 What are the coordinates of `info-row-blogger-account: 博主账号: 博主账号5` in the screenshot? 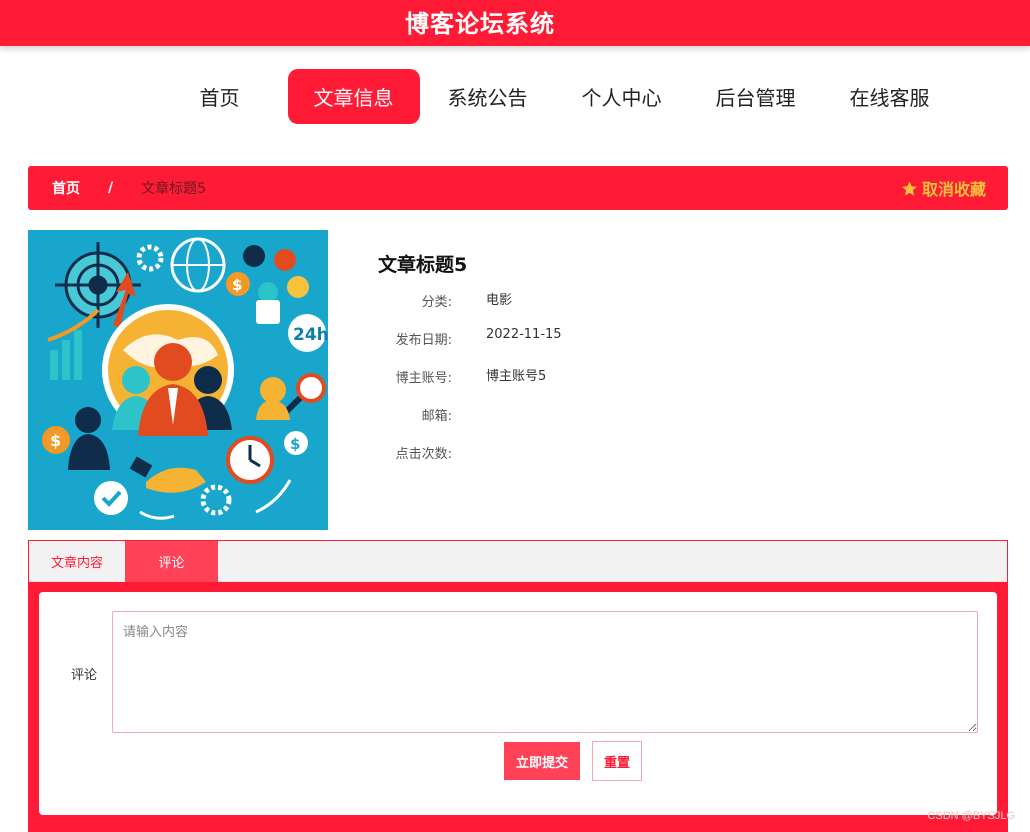 It's located at (678, 386).